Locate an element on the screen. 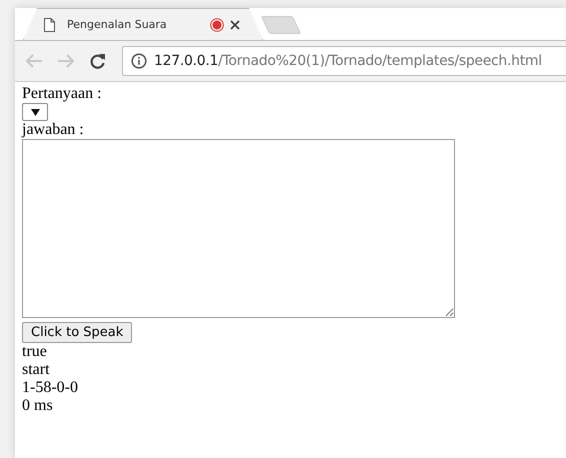 Image resolution: width=566 pixels, height=458 pixels. output-text: start is located at coordinates (36, 370).